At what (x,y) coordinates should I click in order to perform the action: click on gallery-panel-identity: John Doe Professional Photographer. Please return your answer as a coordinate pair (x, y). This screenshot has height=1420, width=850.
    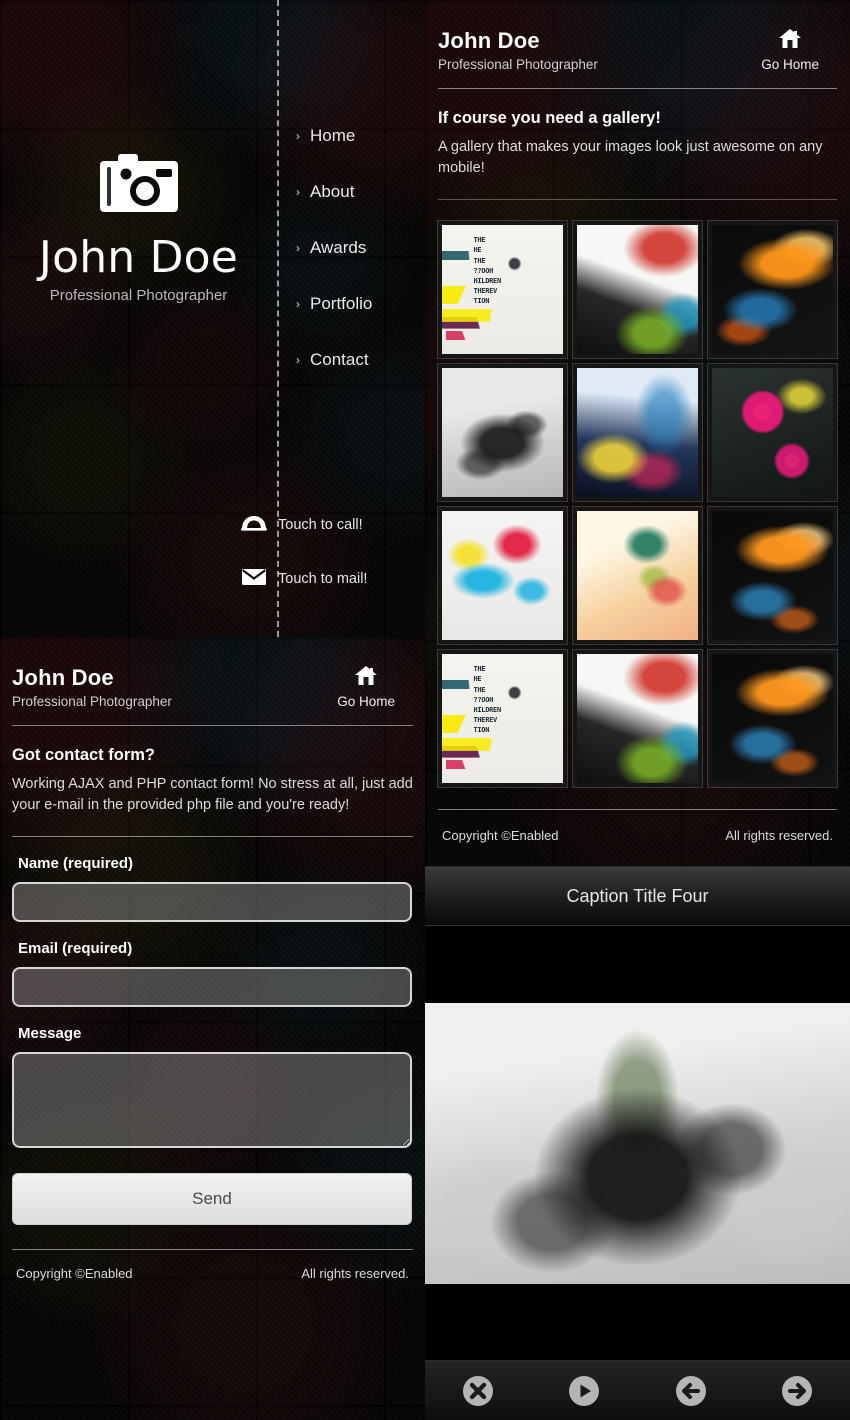
    Looking at the image, I should click on (518, 50).